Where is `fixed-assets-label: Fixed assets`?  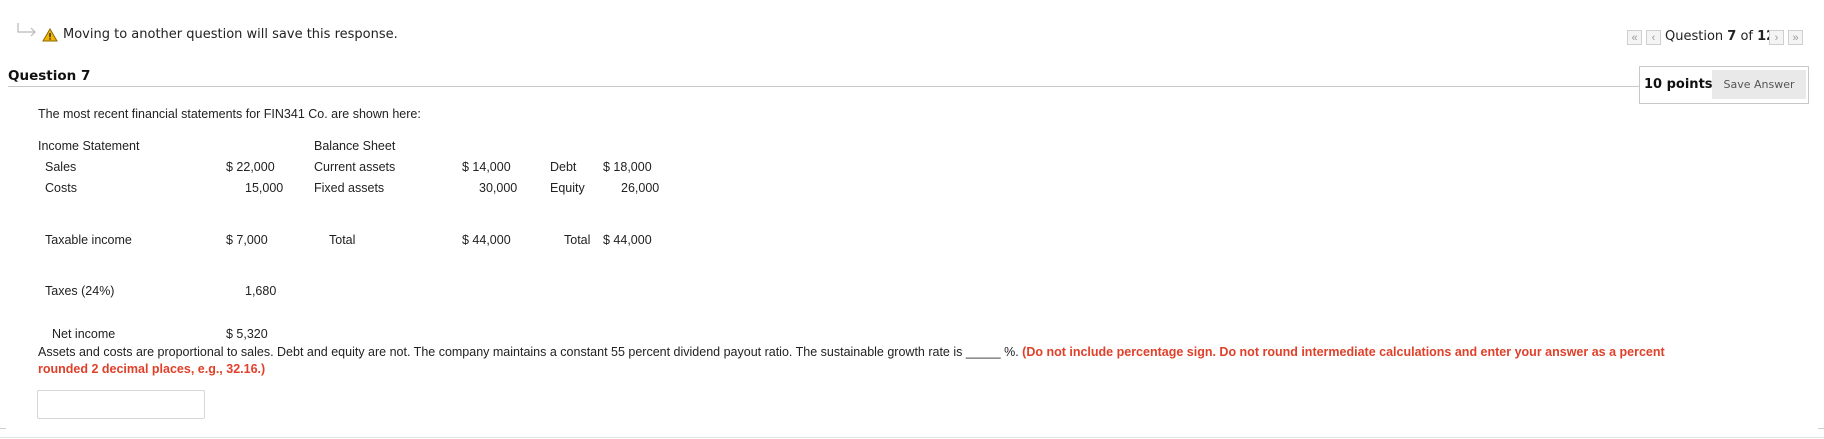 fixed-assets-label: Fixed assets is located at coordinates (349, 188).